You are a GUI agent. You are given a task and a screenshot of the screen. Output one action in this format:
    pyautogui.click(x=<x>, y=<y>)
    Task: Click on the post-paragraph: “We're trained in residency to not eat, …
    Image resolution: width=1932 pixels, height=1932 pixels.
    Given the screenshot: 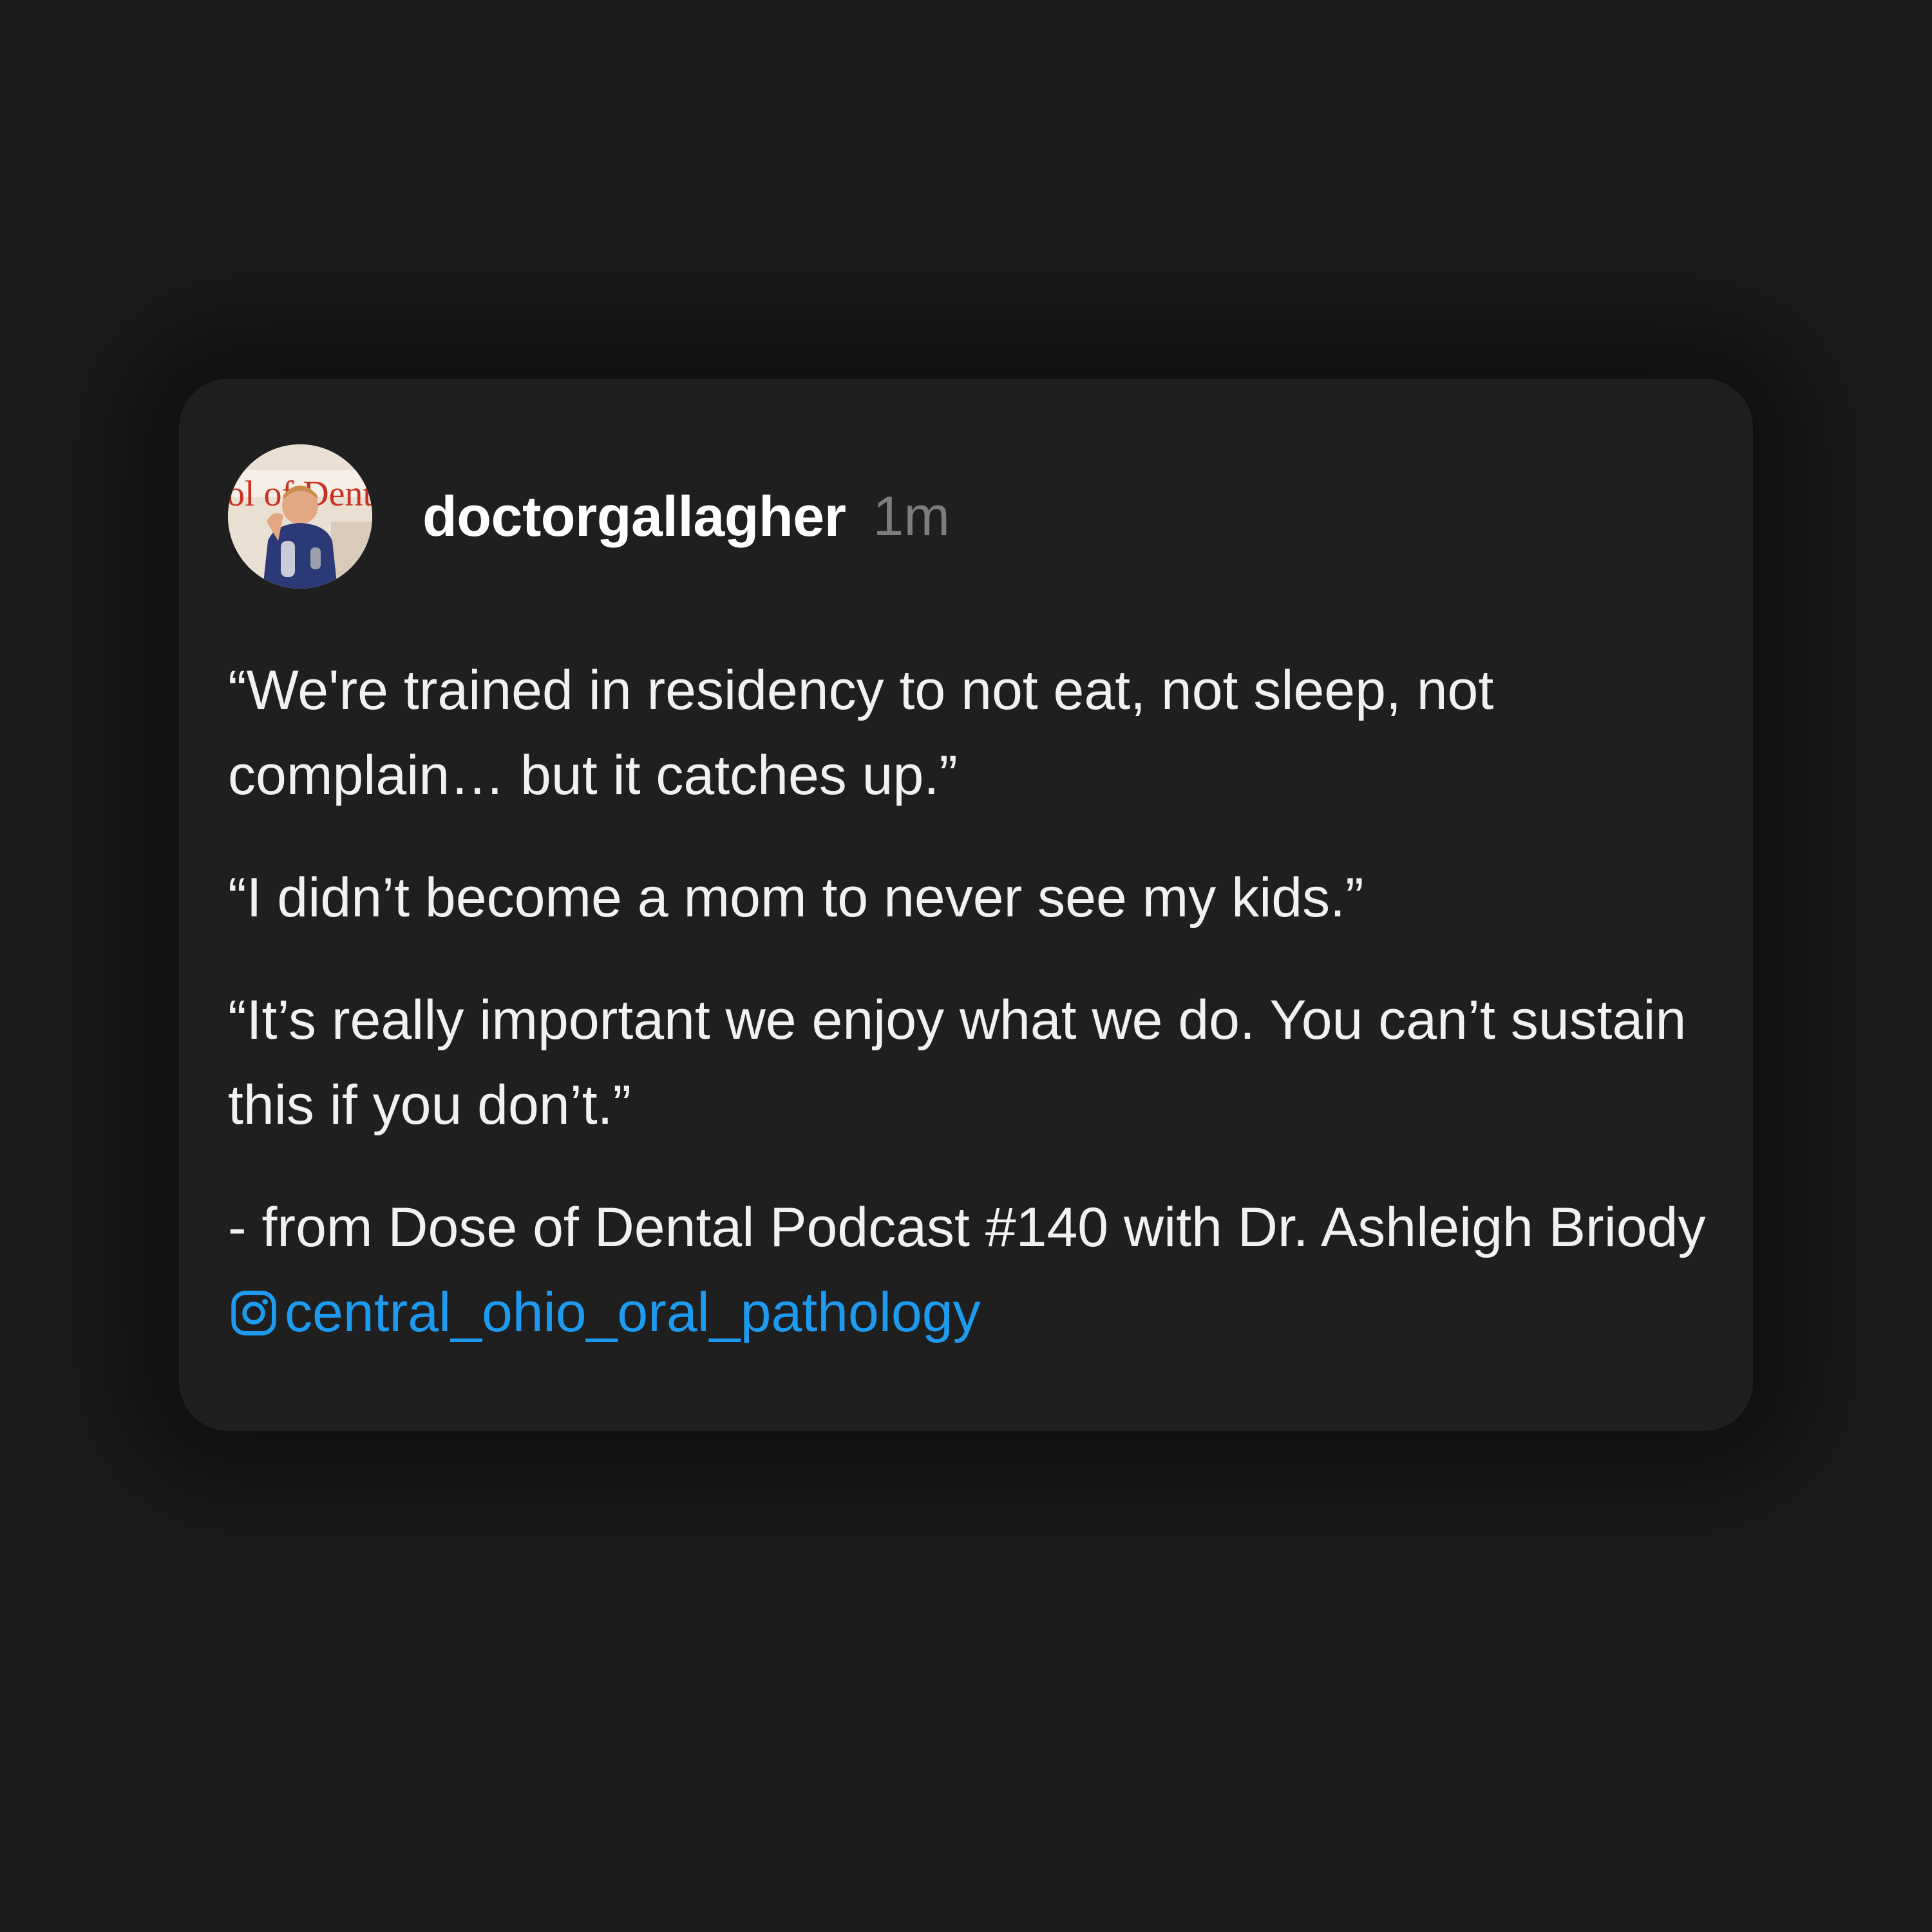 What is the action you would take?
    pyautogui.click(x=861, y=732)
    